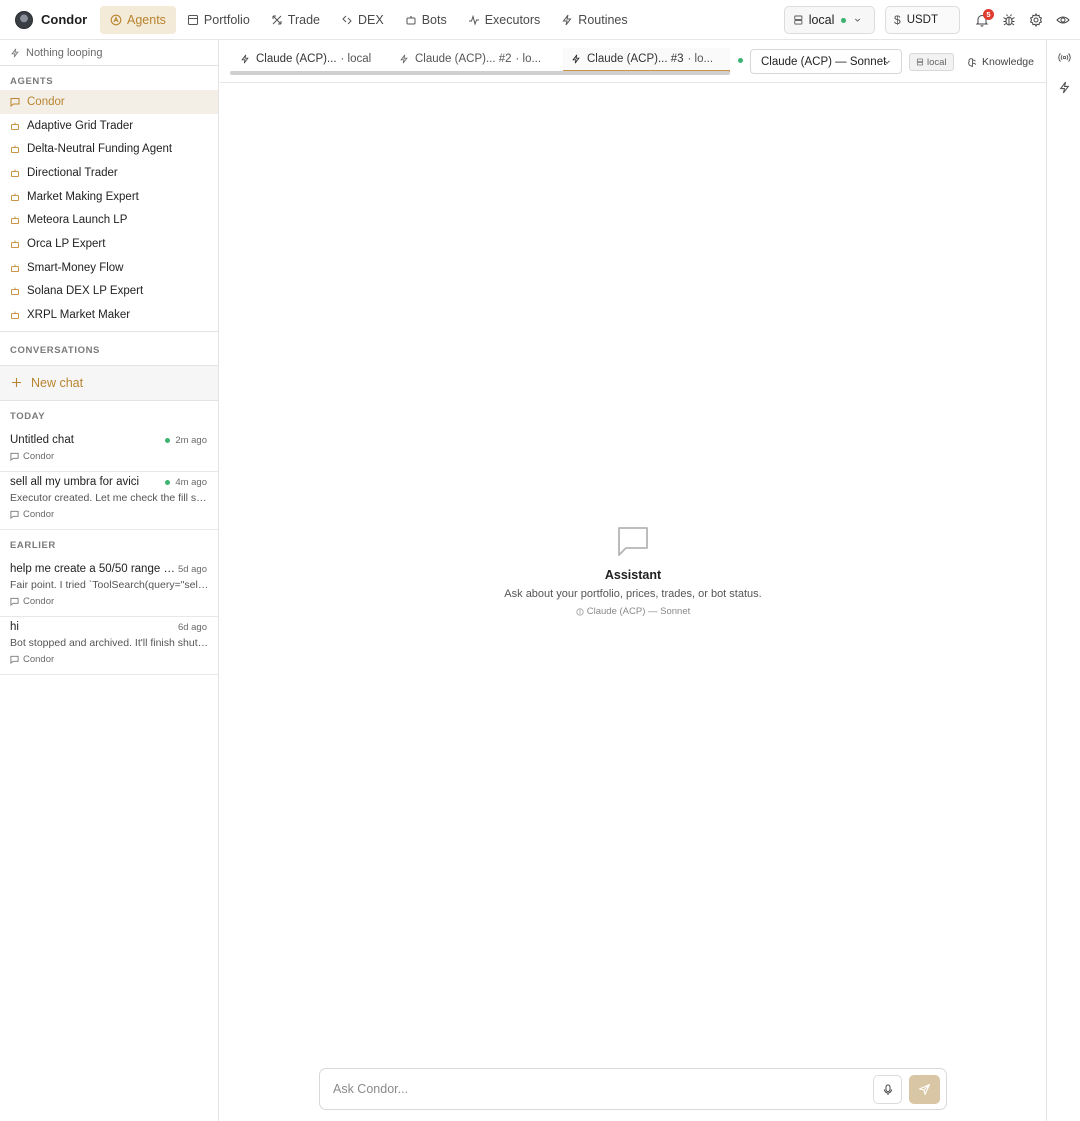 This screenshot has height=1121, width=1080. I want to click on agent-label: Condor, so click(46, 101).